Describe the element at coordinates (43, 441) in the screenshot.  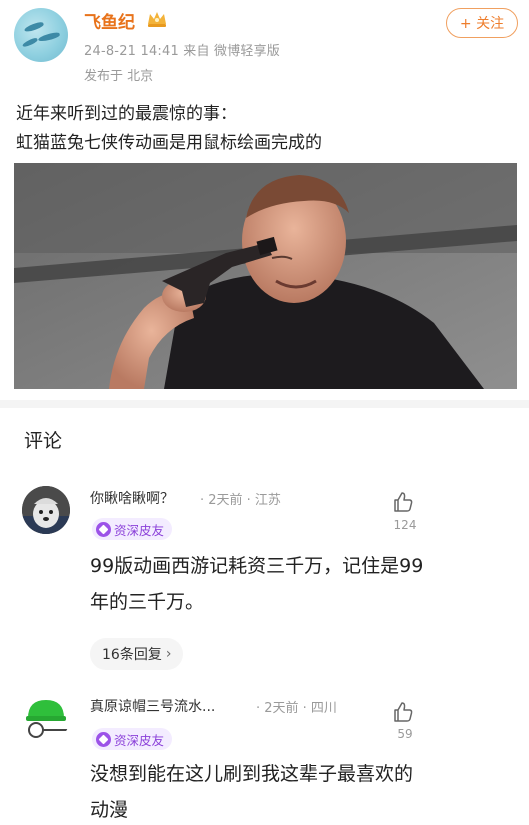
I see `comments-title: 评论` at that location.